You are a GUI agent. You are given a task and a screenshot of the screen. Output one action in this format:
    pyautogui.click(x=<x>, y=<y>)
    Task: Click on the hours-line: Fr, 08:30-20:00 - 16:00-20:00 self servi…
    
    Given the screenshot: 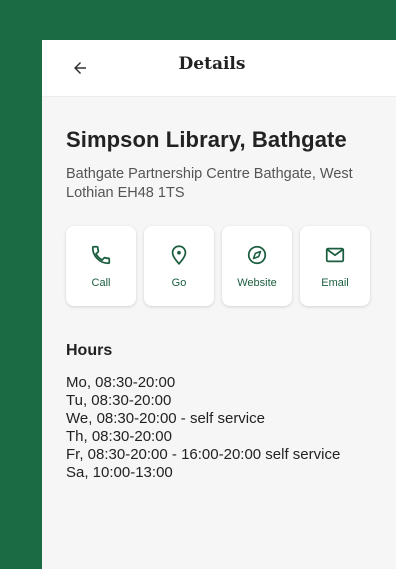 What is the action you would take?
    pyautogui.click(x=203, y=454)
    